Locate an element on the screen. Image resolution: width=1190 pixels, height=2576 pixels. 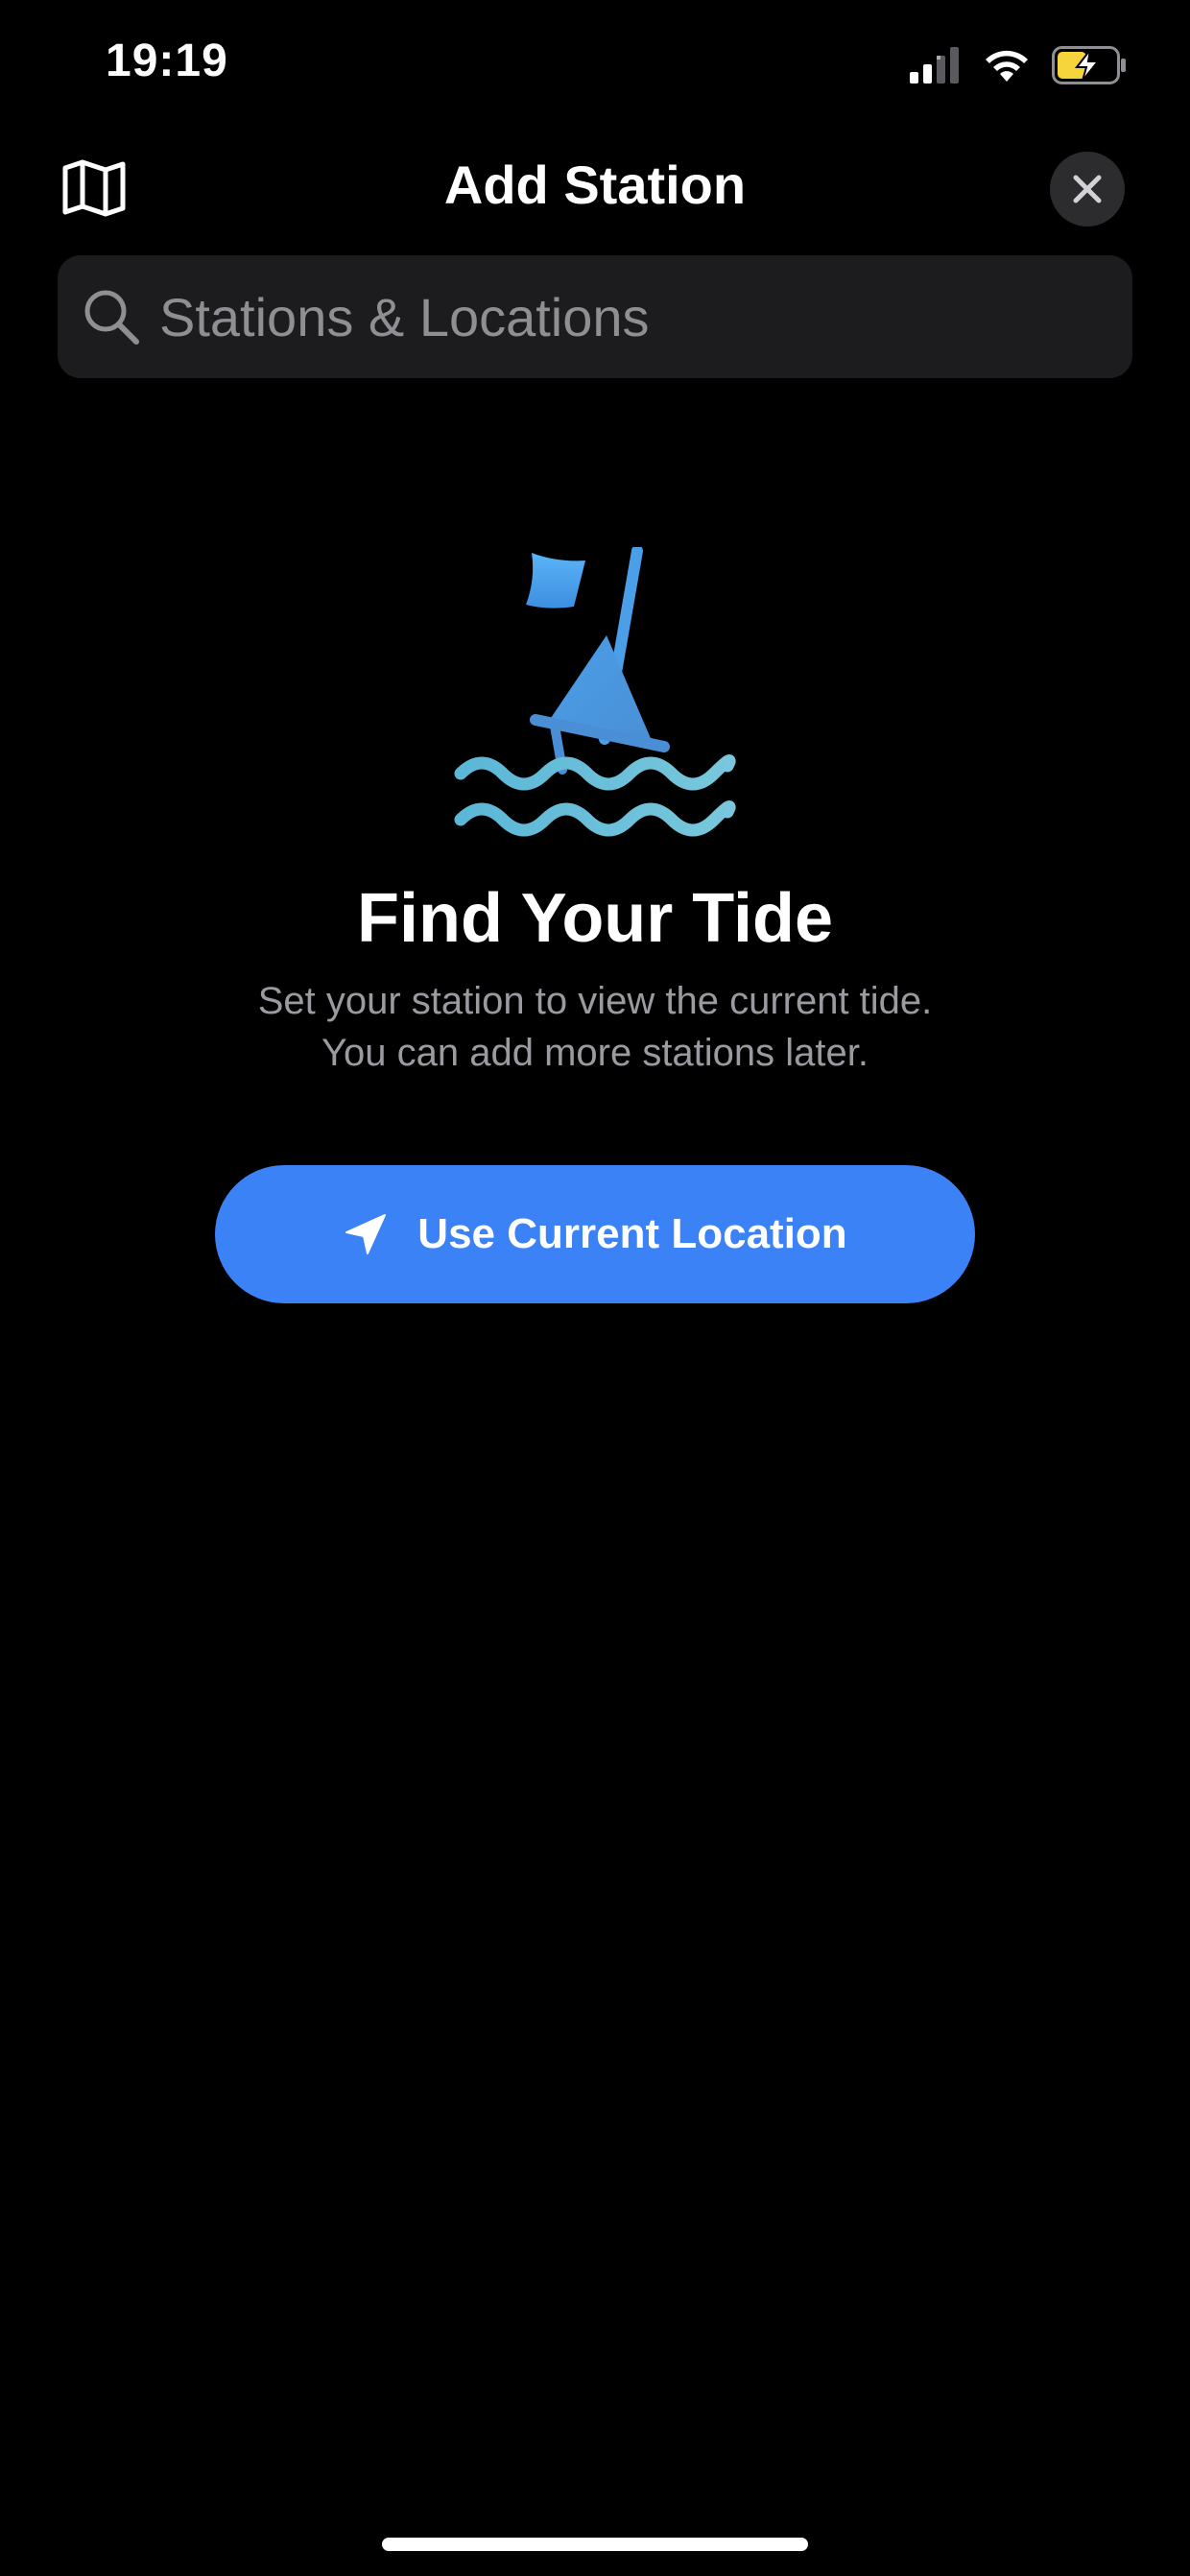
battery-charging-icon is located at coordinates (1089, 65).